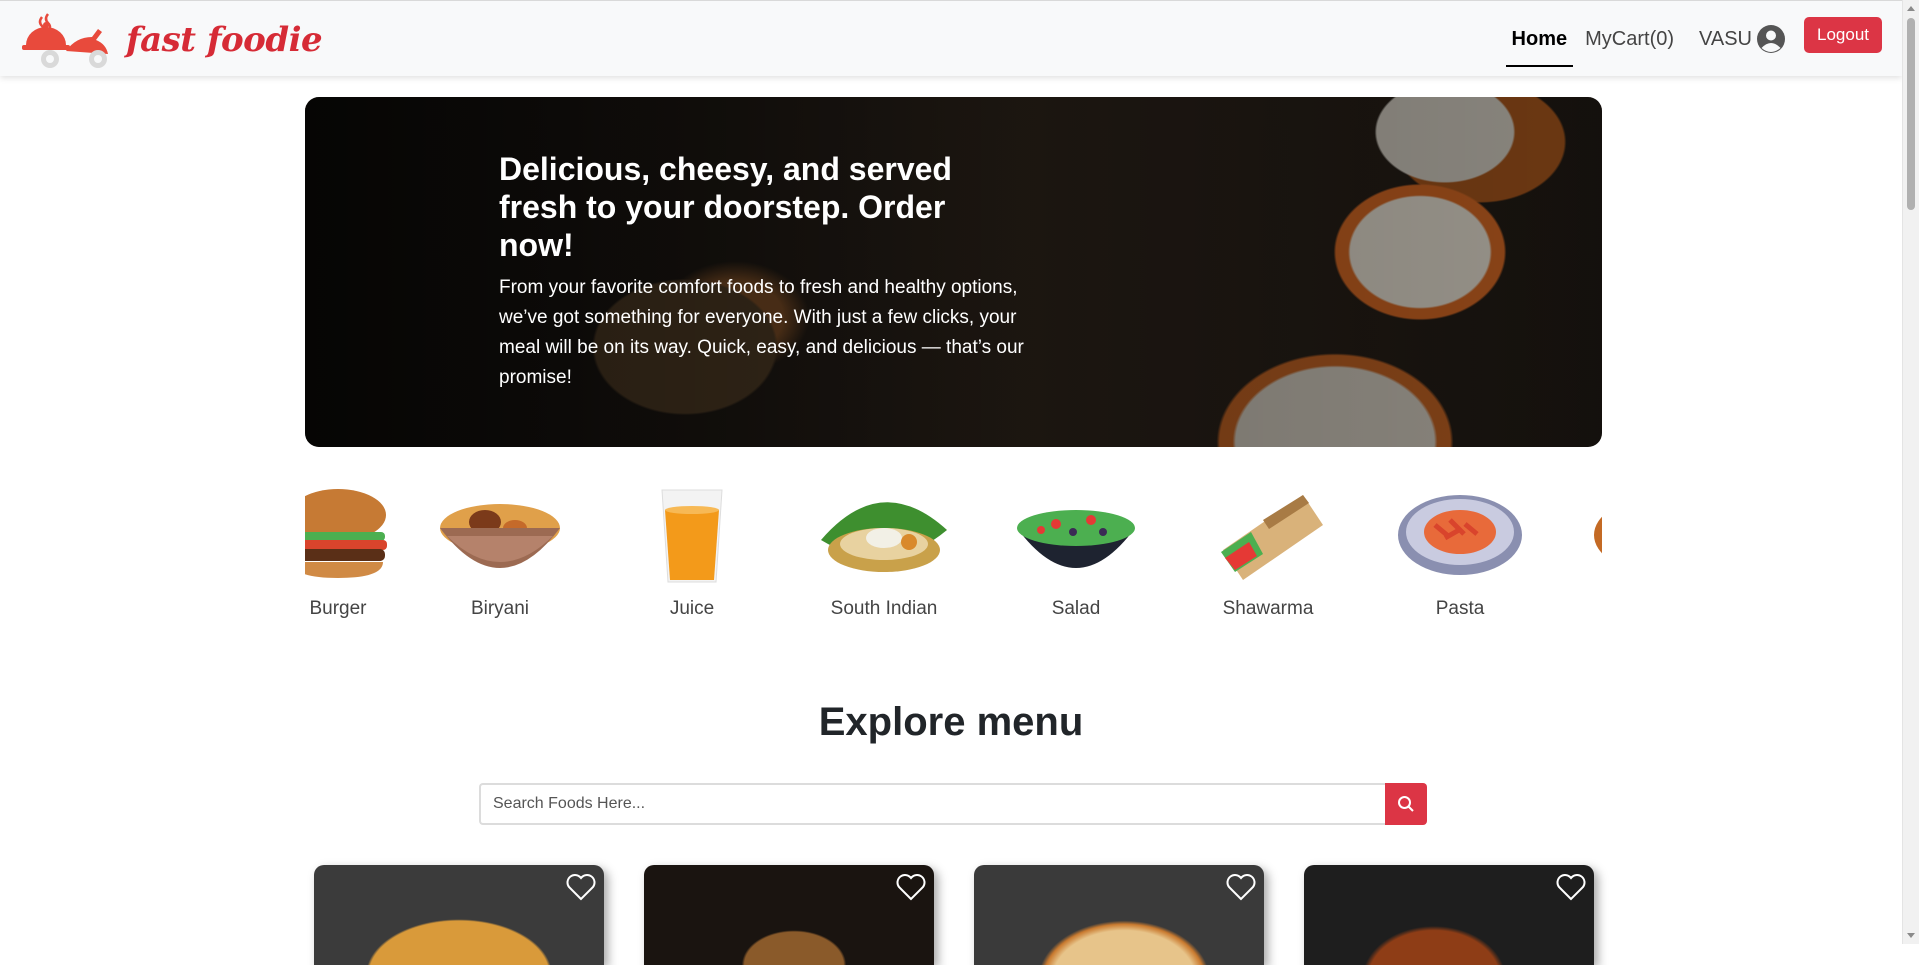 This screenshot has height=965, width=1919. I want to click on category-item-salad: Salad, so click(1076, 550).